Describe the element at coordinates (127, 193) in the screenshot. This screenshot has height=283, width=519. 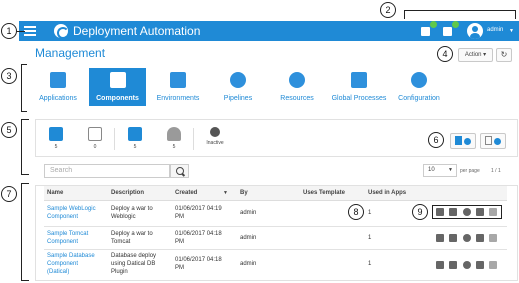
I see `column-header-description: Description` at that location.